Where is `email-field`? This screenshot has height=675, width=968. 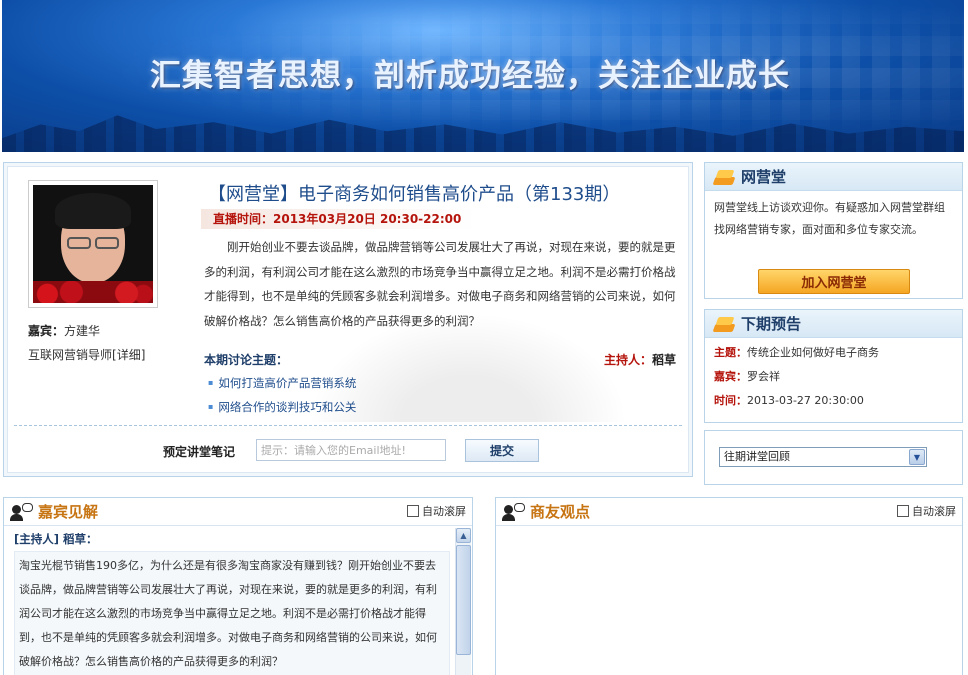
email-field is located at coordinates (351, 450).